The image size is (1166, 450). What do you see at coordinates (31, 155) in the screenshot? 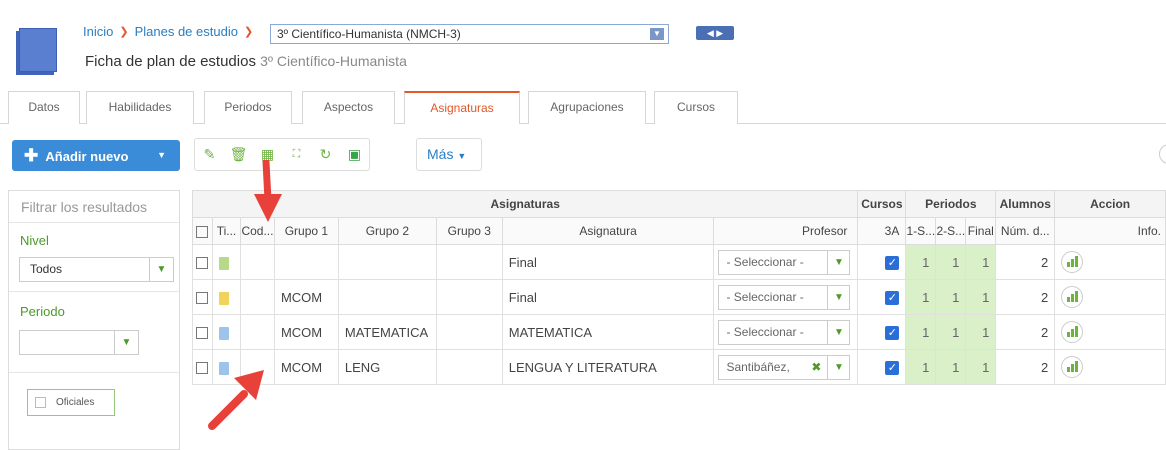
I see `plus-icon: ✚` at bounding box center [31, 155].